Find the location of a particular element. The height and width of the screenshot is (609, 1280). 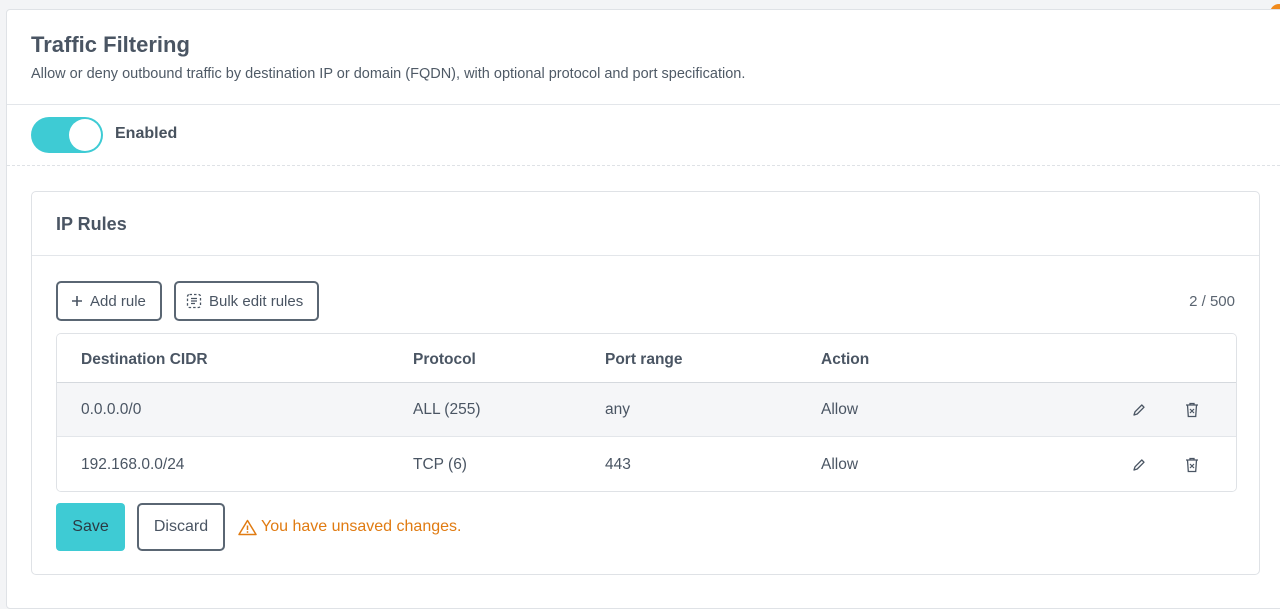

enable-toggle-row: Enabled is located at coordinates (643, 136).